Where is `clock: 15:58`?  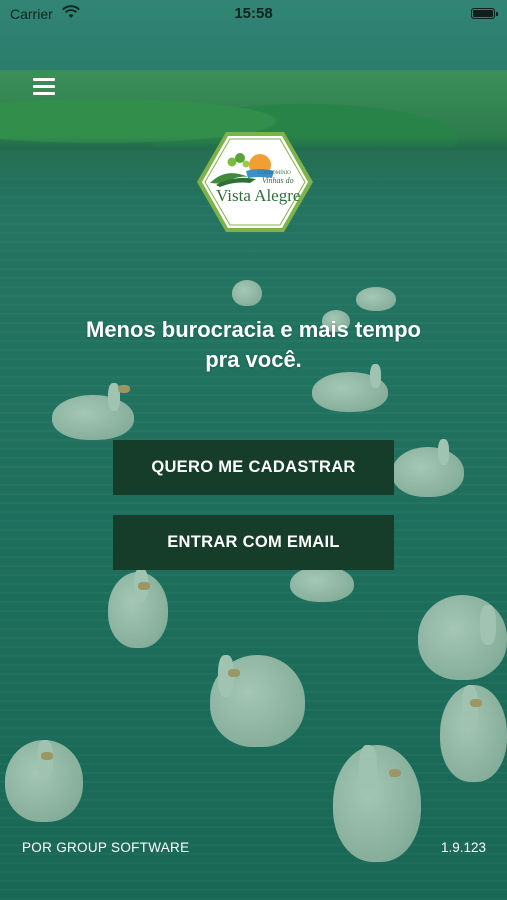 clock: 15:58 is located at coordinates (253, 13).